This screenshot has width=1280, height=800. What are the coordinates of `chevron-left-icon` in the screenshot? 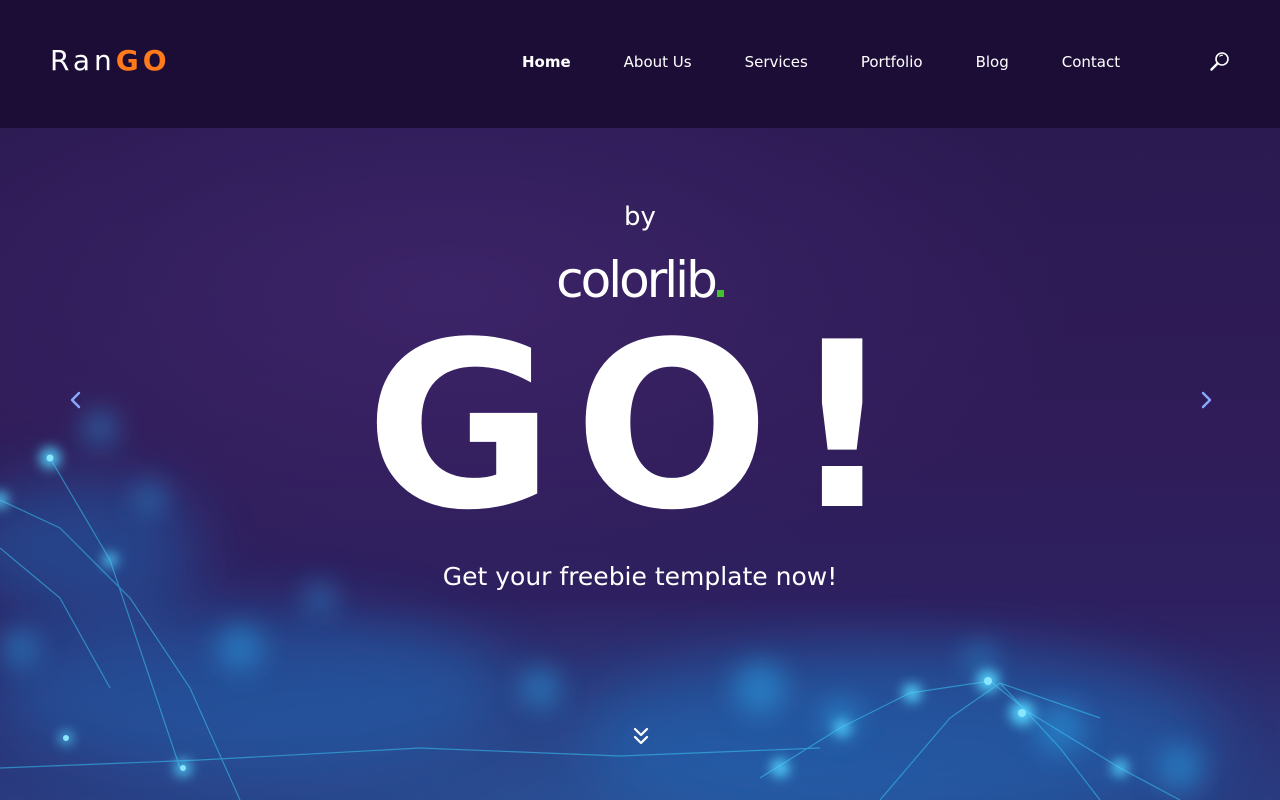 It's located at (75, 400).